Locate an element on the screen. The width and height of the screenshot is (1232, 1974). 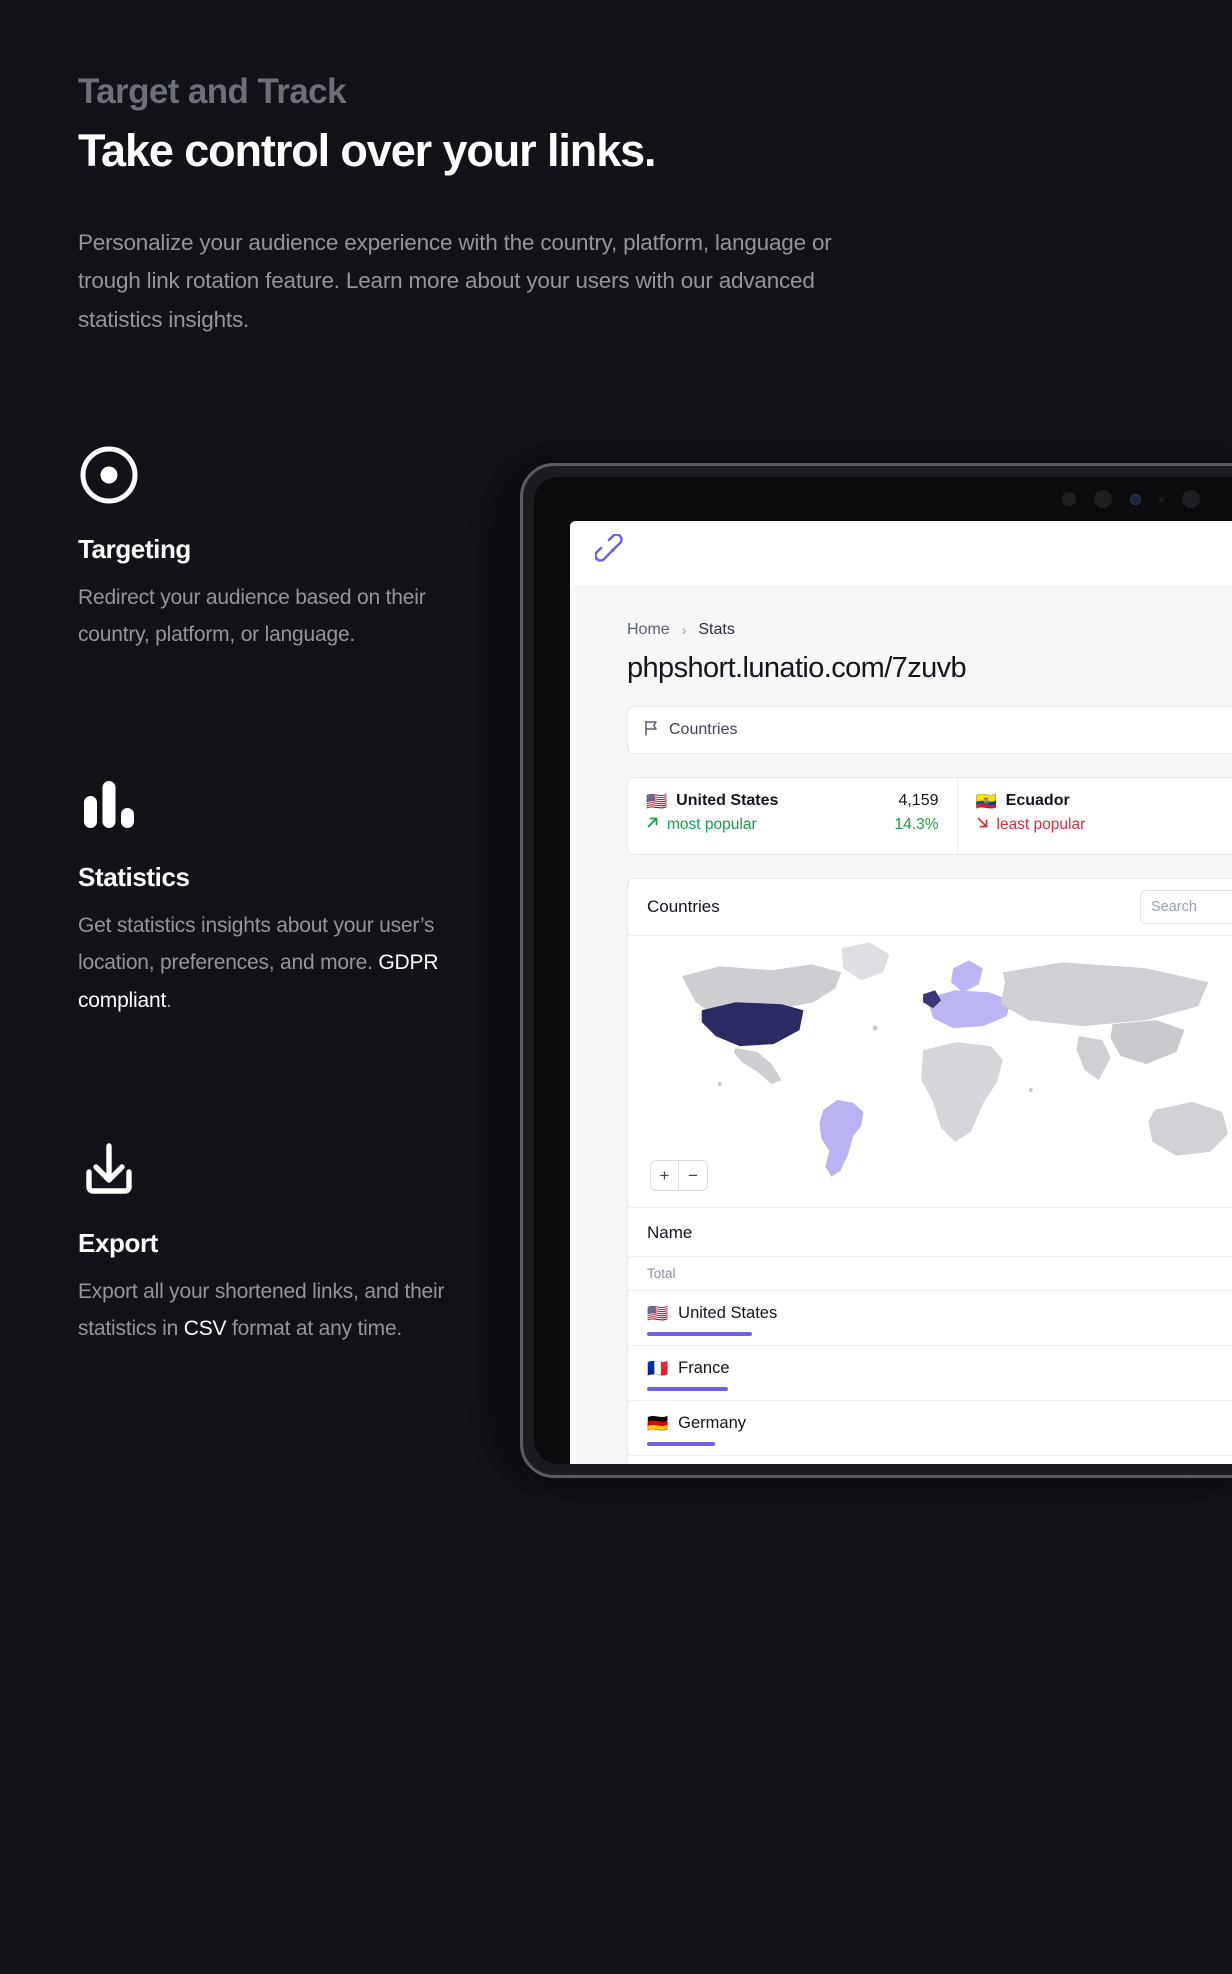
world-map: + − is located at coordinates (930, 1071).